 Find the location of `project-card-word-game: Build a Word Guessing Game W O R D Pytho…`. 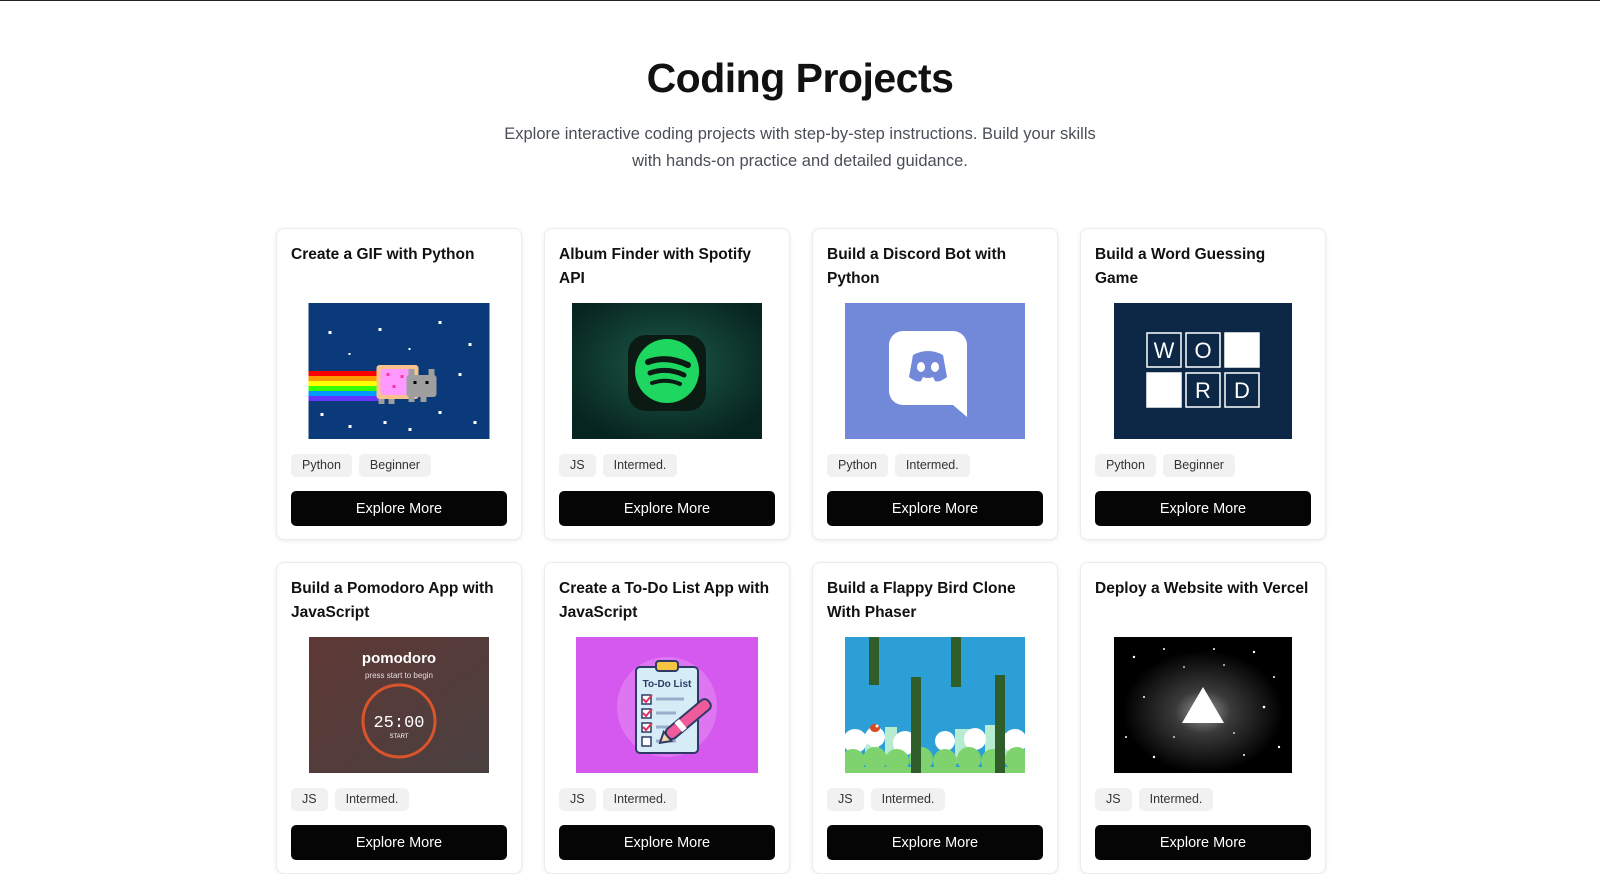

project-card-word-game: Build a Word Guessing Game W O R D Pytho… is located at coordinates (1203, 384).